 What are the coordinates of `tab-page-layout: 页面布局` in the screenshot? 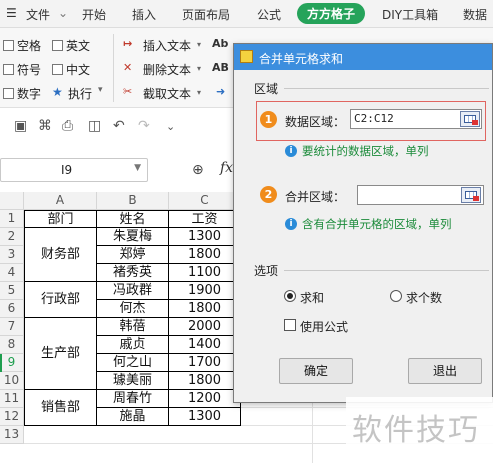 It's located at (206, 14).